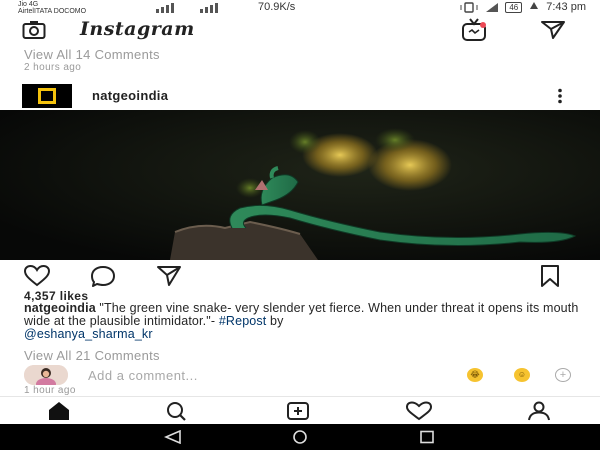 The width and height of the screenshot is (600, 450). Describe the element at coordinates (563, 375) in the screenshot. I see `add-emoji-icon: +` at that location.